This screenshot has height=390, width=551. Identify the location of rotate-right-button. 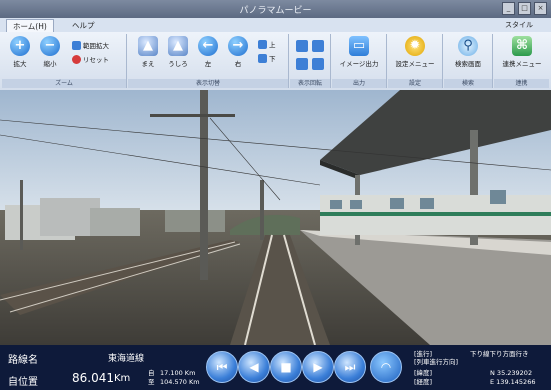
(318, 46).